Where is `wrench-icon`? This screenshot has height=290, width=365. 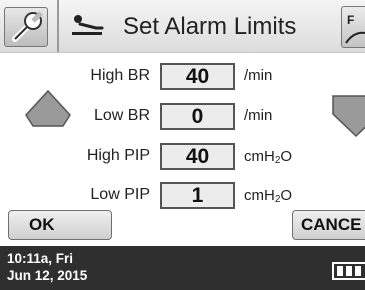 wrench-icon is located at coordinates (27, 26).